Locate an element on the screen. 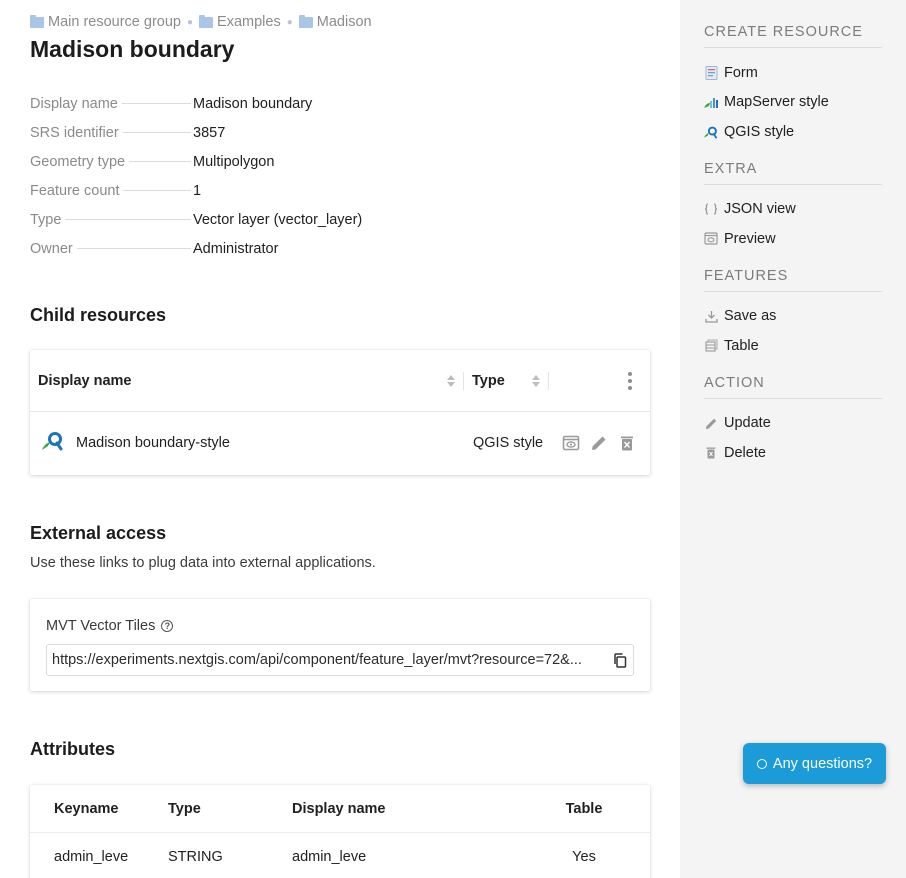 The height and width of the screenshot is (878, 906). section-title: Action is located at coordinates (793, 387).